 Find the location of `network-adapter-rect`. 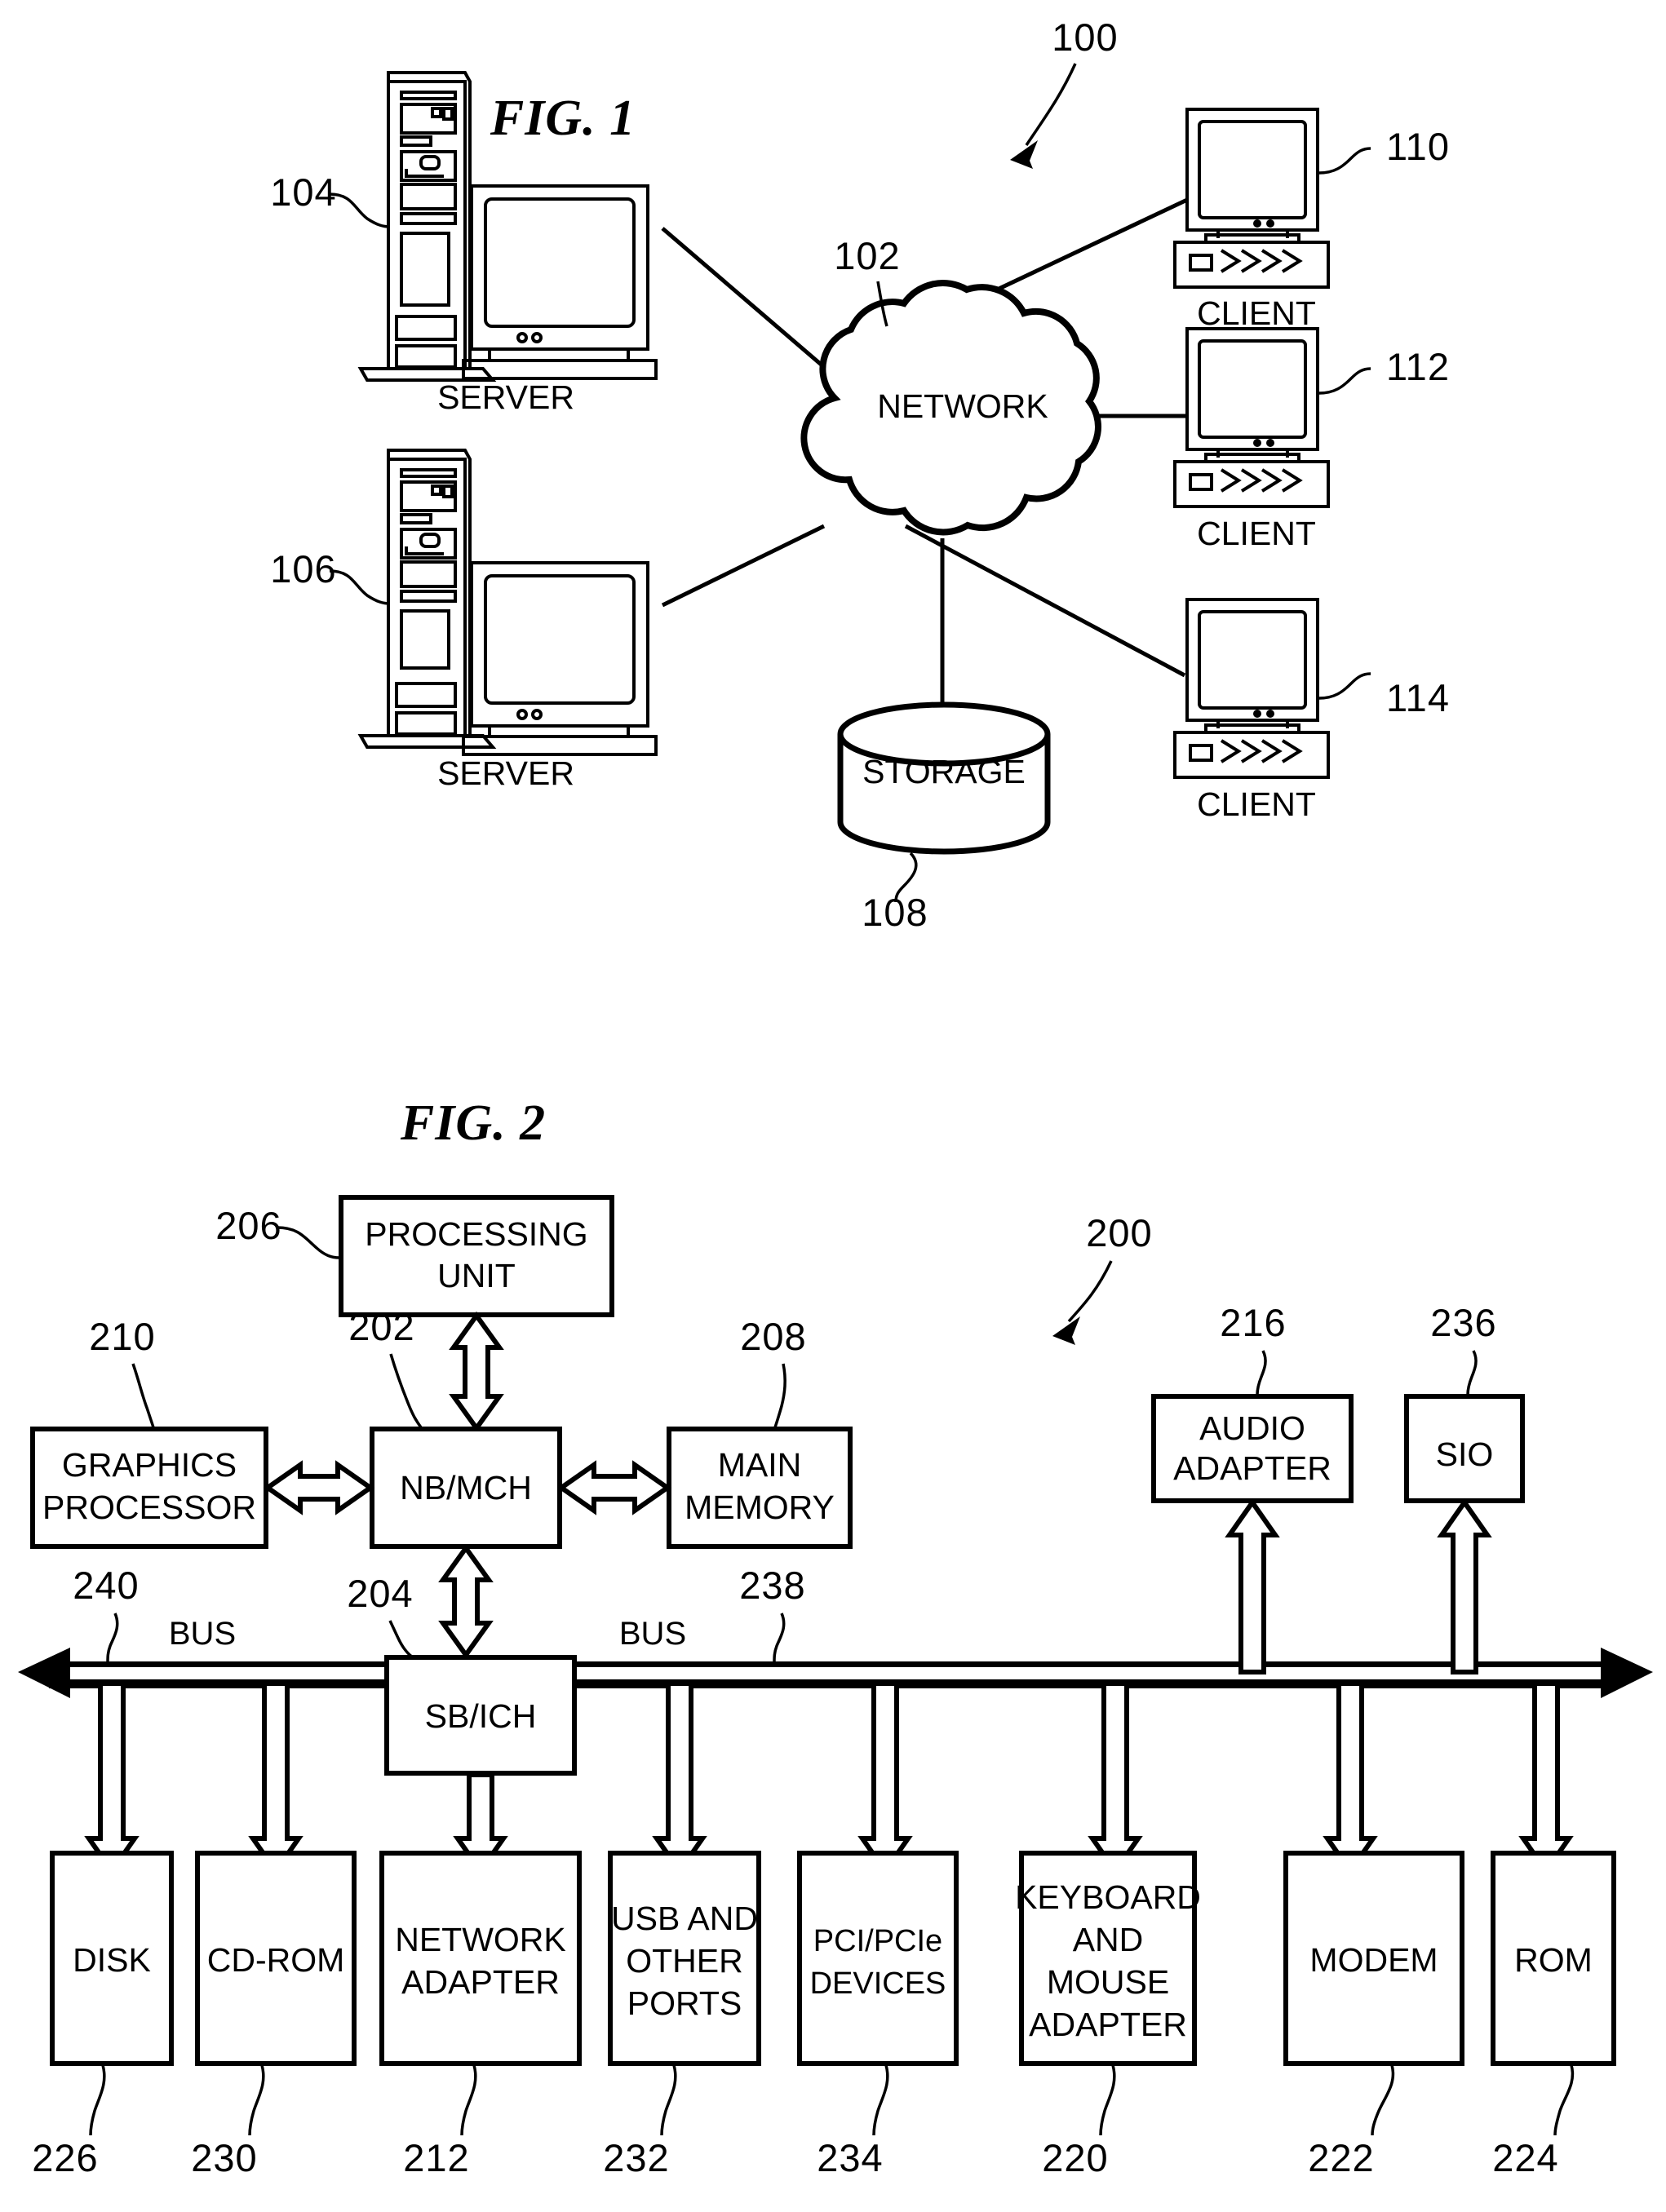

network-adapter-rect is located at coordinates (481, 1958).